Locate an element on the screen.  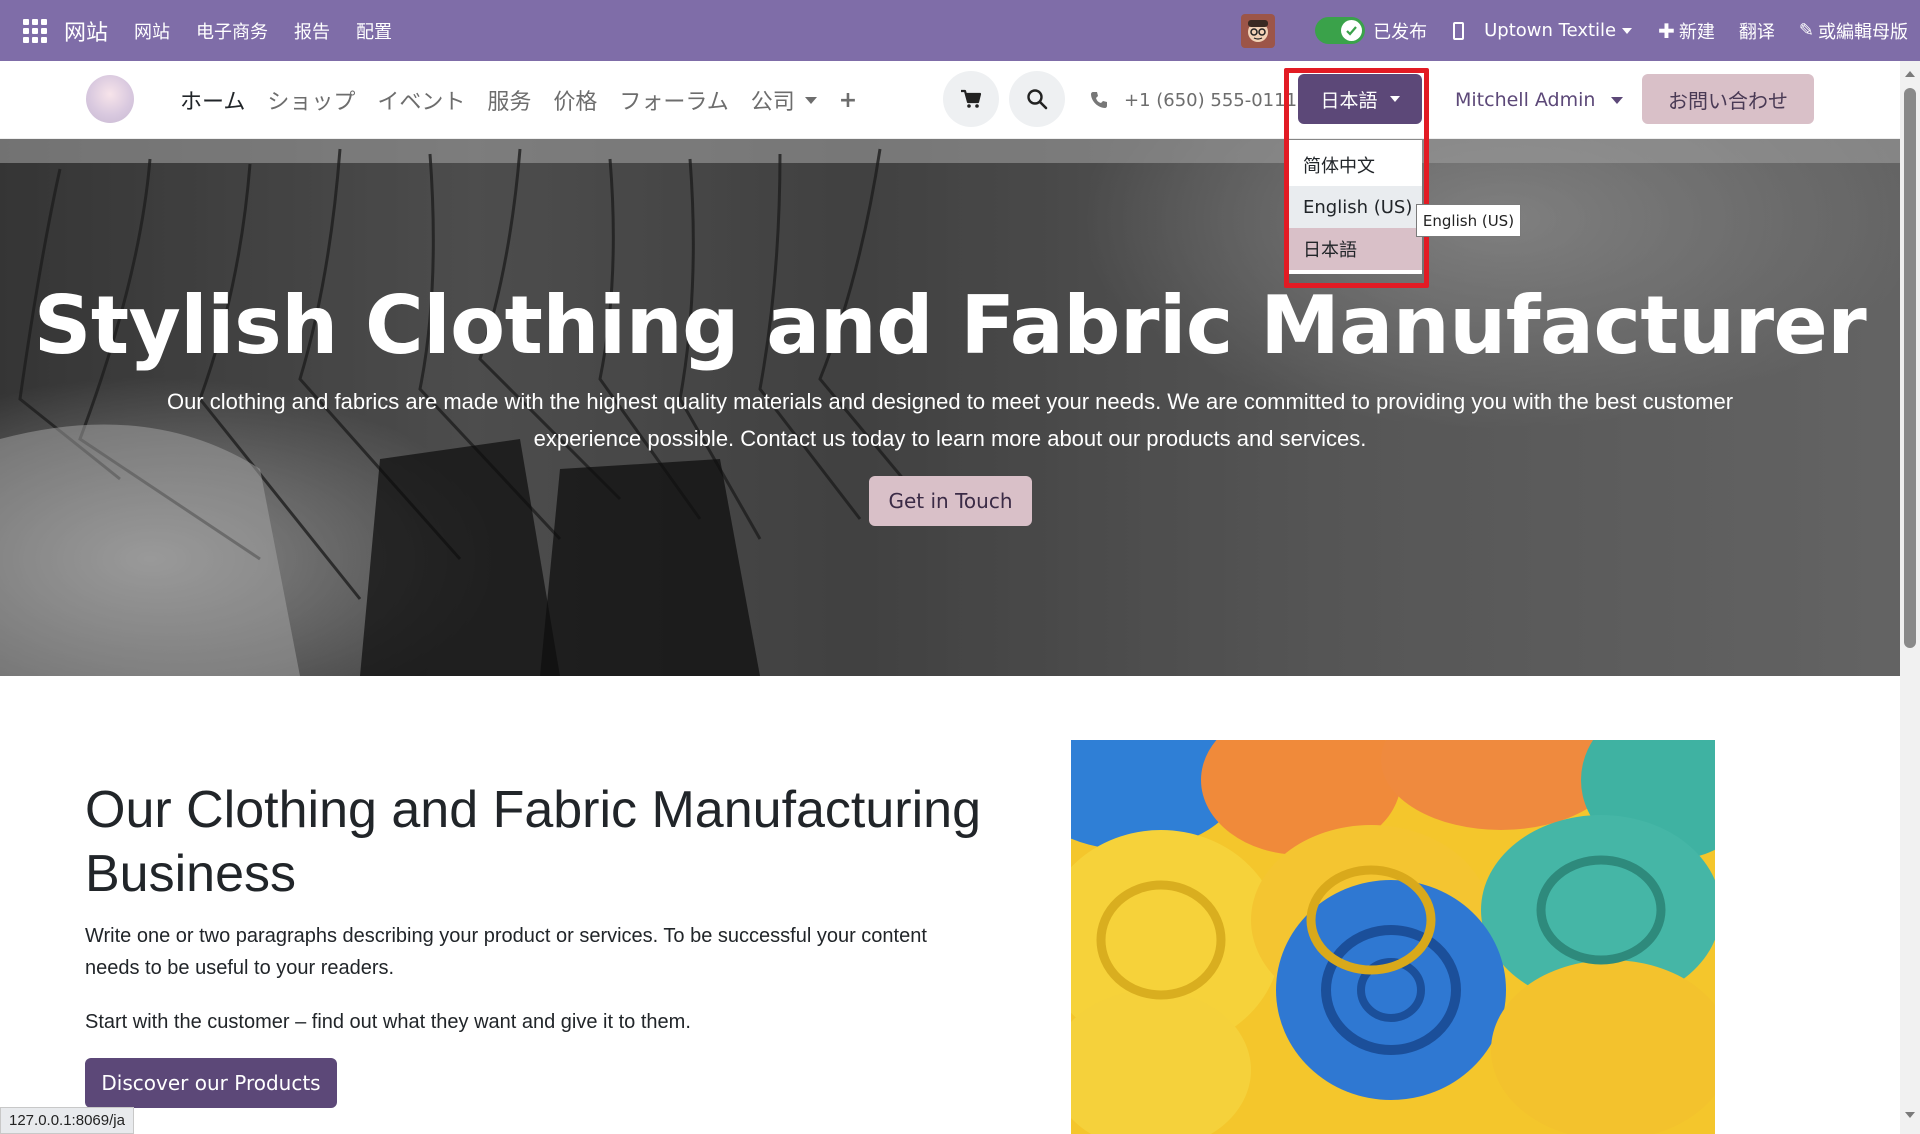
translate-button-label: 翻译 is located at coordinates (1756, 32).